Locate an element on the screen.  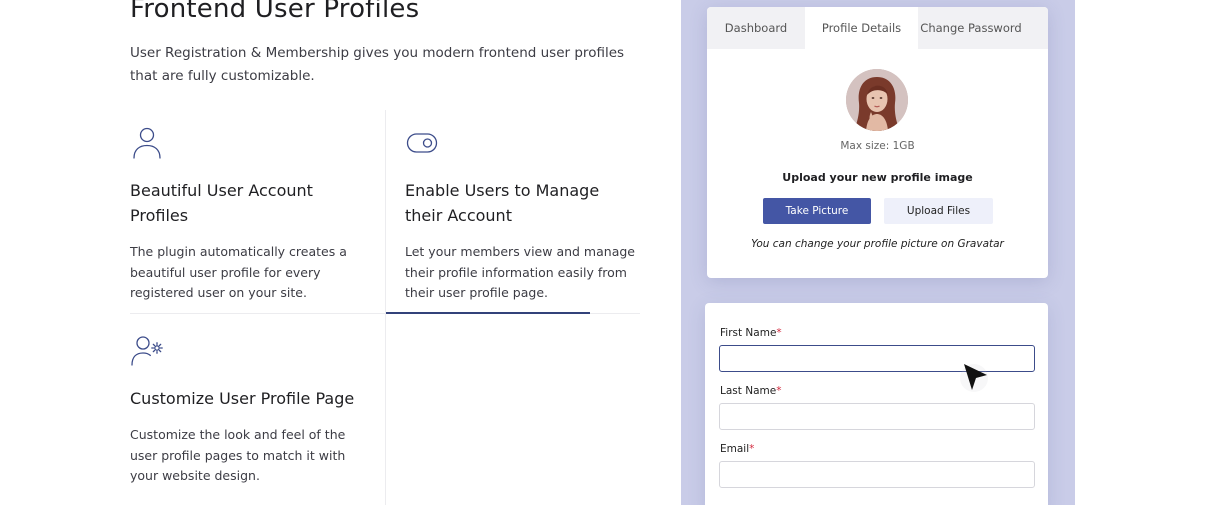
registration-form: First Name* Last Name* Email* is located at coordinates (876, 404).